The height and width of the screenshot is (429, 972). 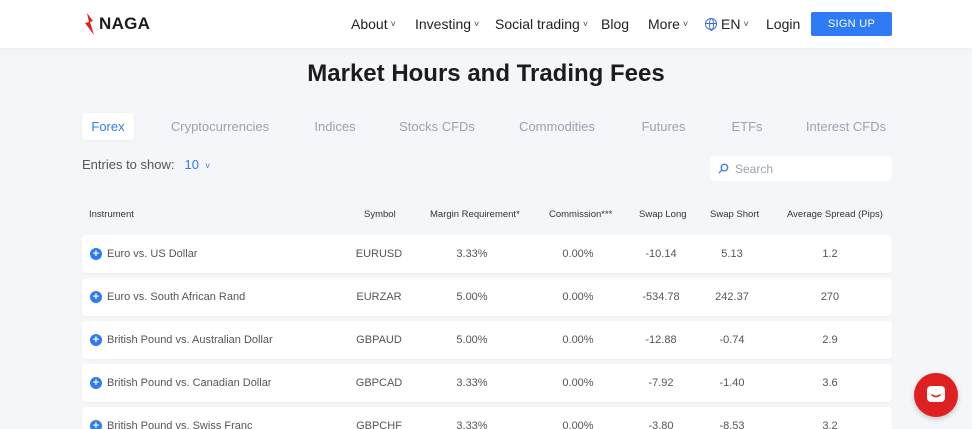 I want to click on nav-blog-label: Blog, so click(x=615, y=24).